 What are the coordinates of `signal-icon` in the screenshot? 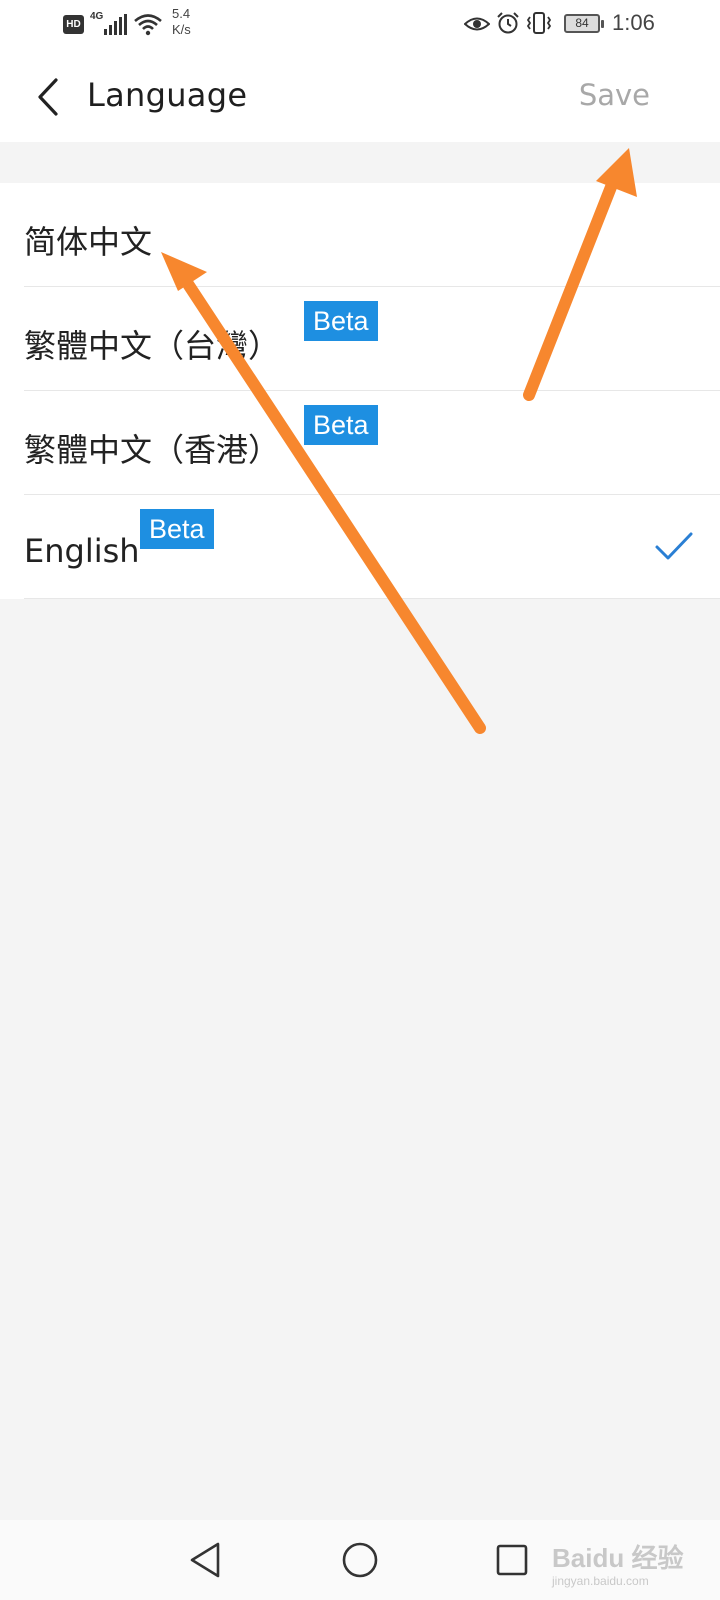 It's located at (115, 24).